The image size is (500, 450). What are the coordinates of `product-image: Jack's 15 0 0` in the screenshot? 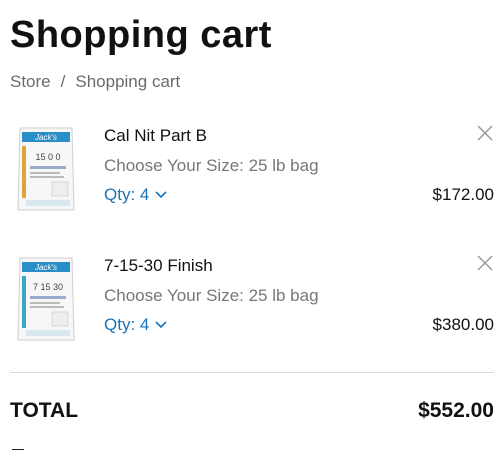 It's located at (46, 169).